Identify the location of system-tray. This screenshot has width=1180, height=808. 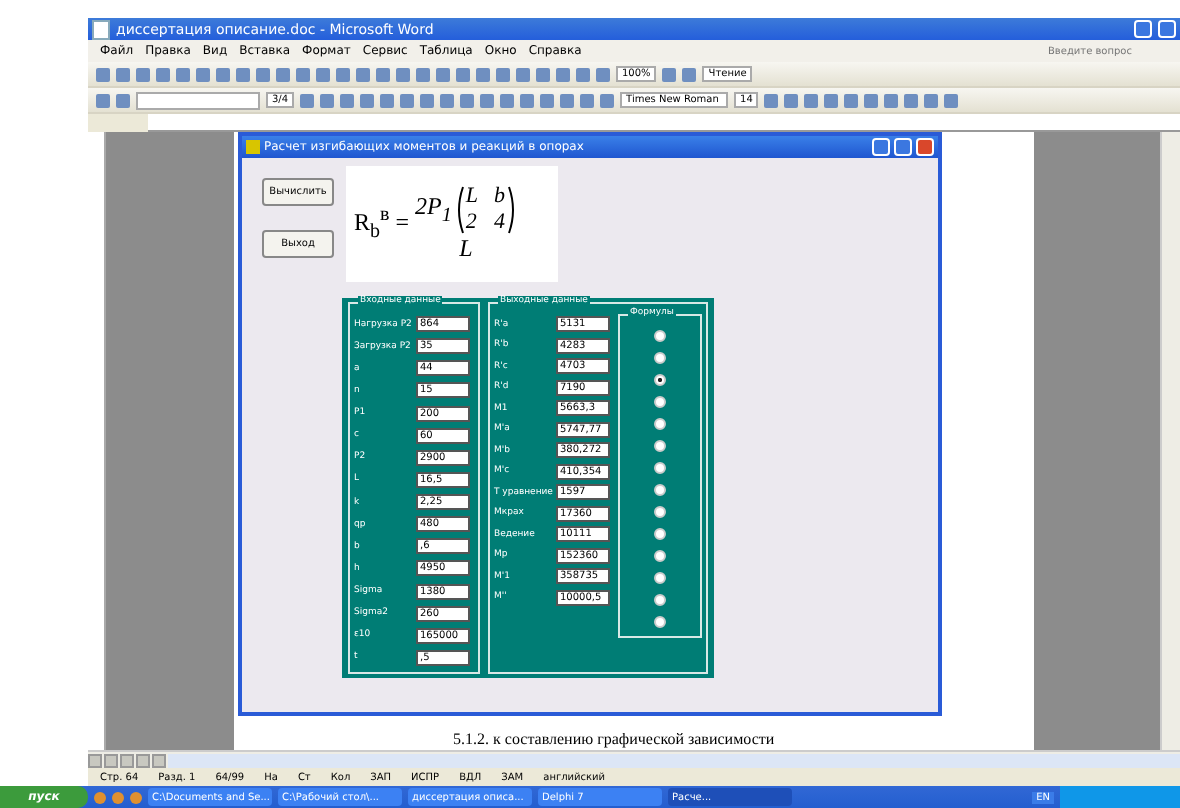
(1120, 797).